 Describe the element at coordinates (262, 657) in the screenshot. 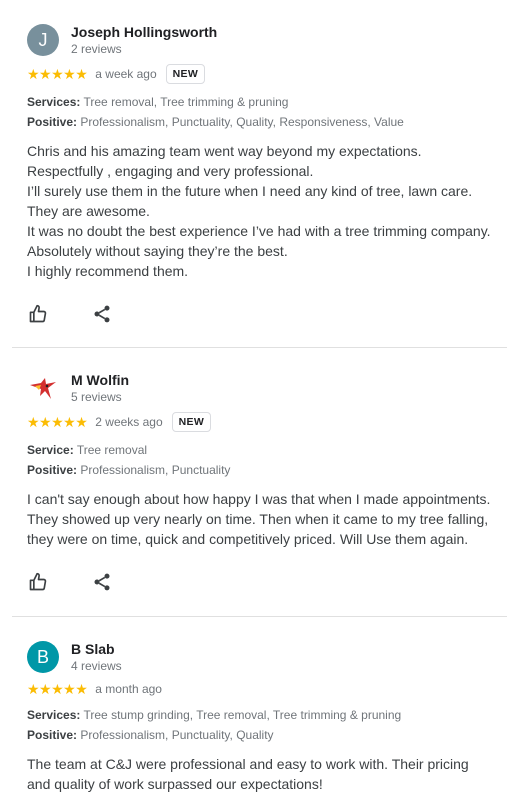

I see `review-header: B B Slab 4 reviews` at that location.